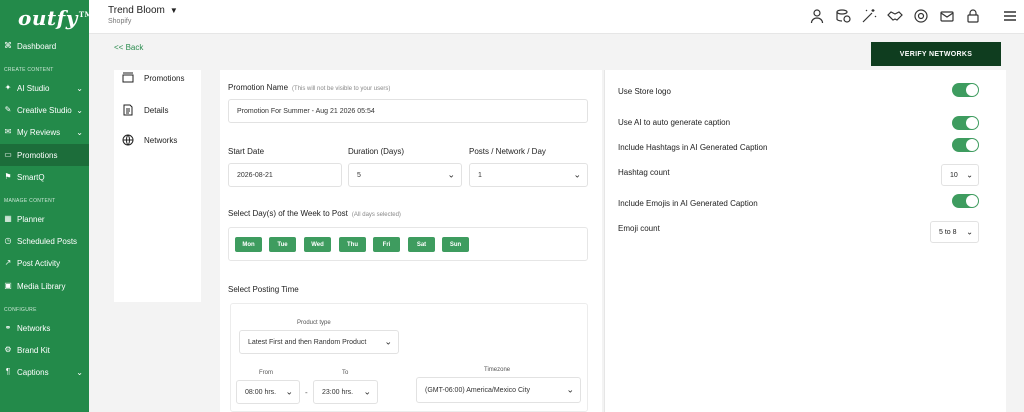 The height and width of the screenshot is (412, 1024). I want to click on verify-networks-button: VERIFY NETWORKS, so click(936, 54).